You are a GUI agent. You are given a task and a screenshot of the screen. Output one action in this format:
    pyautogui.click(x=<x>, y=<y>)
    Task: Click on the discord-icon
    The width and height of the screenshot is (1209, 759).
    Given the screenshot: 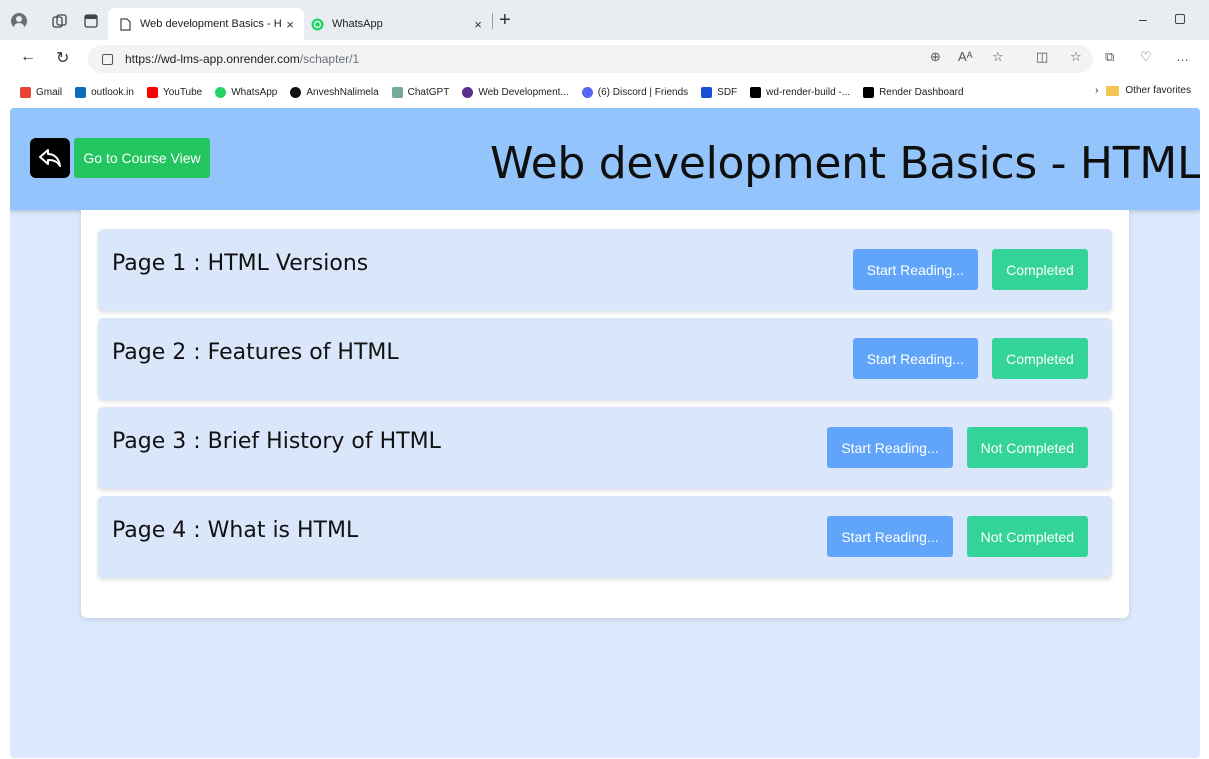 What is the action you would take?
    pyautogui.click(x=587, y=92)
    